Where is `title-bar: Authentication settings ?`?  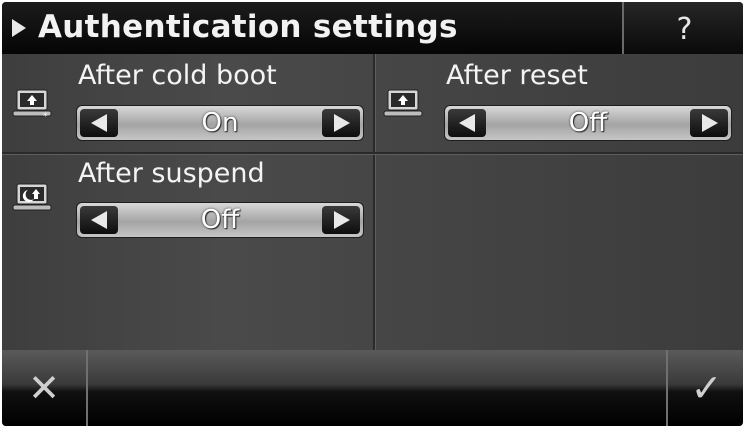 title-bar: Authentication settings ? is located at coordinates (372, 28).